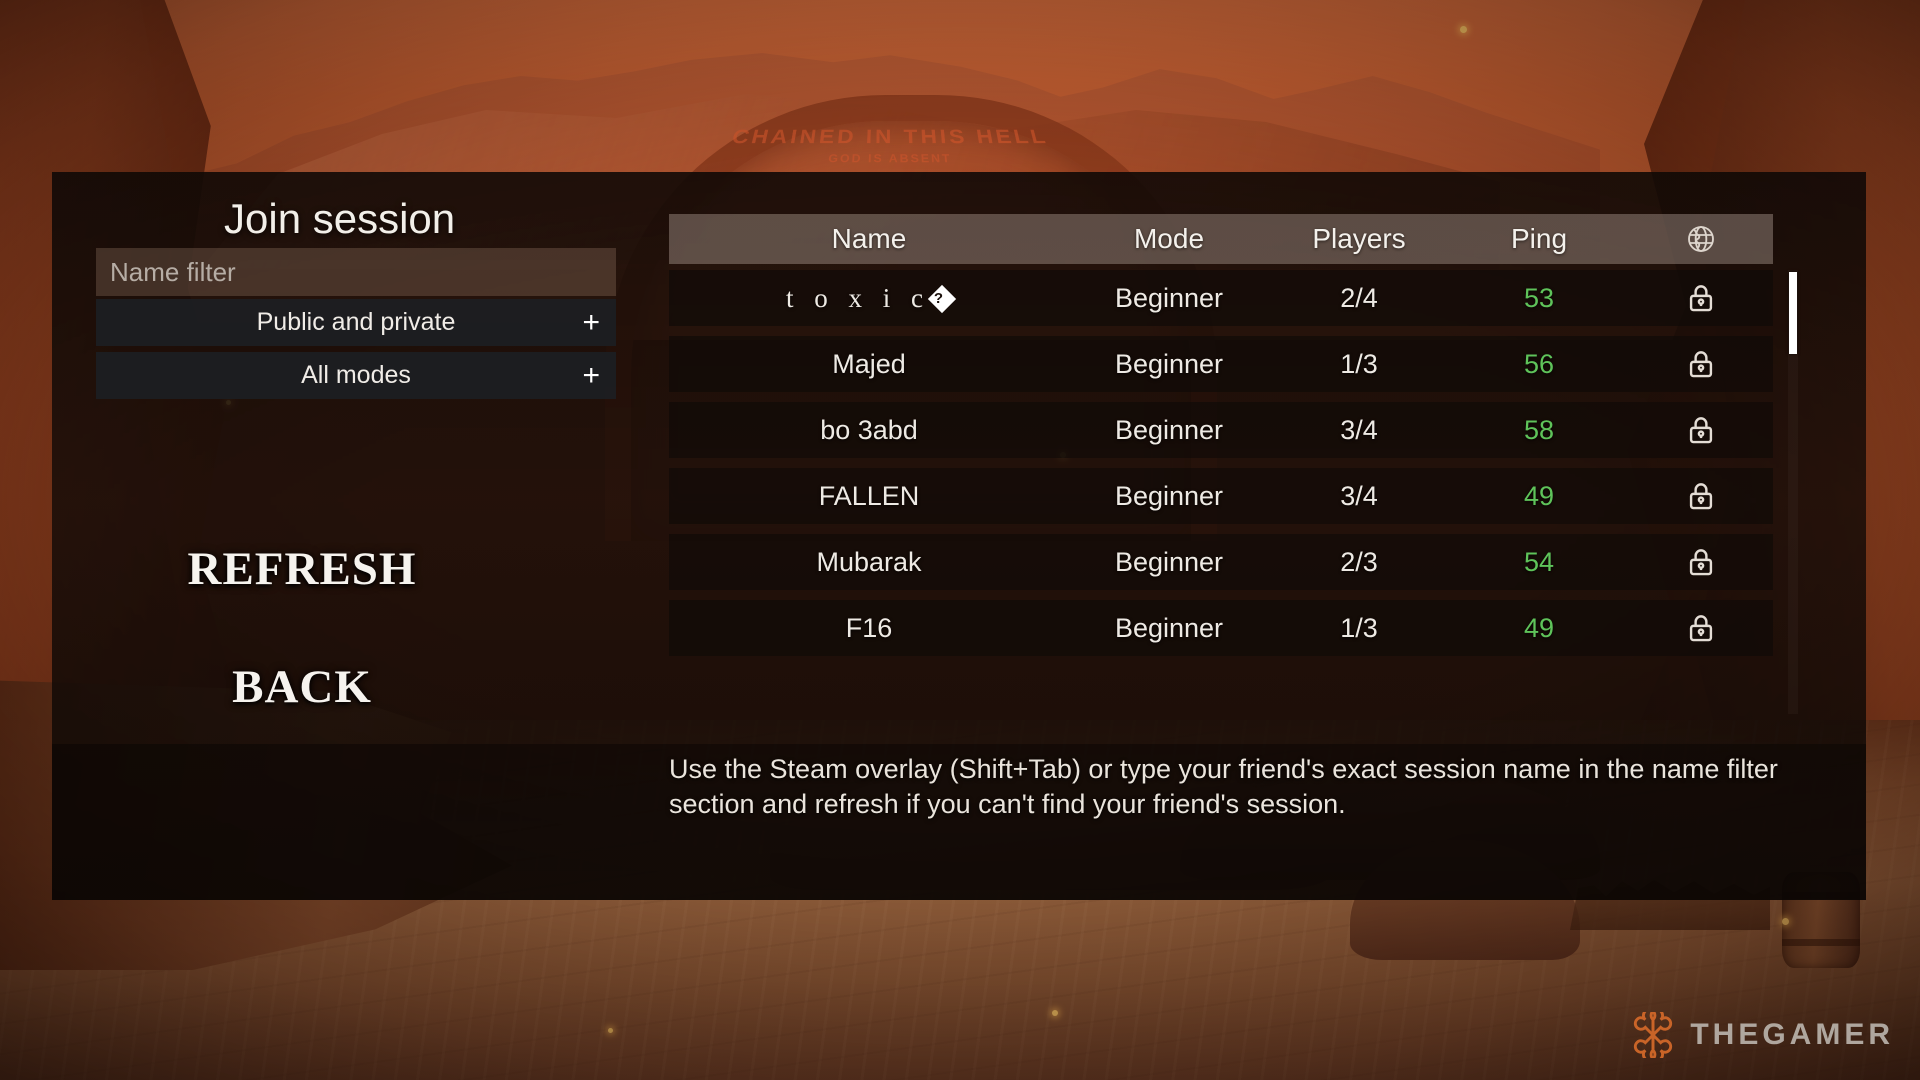  I want to click on arch-inscription-main: CHAINED IN THIS HELL, so click(890, 136).